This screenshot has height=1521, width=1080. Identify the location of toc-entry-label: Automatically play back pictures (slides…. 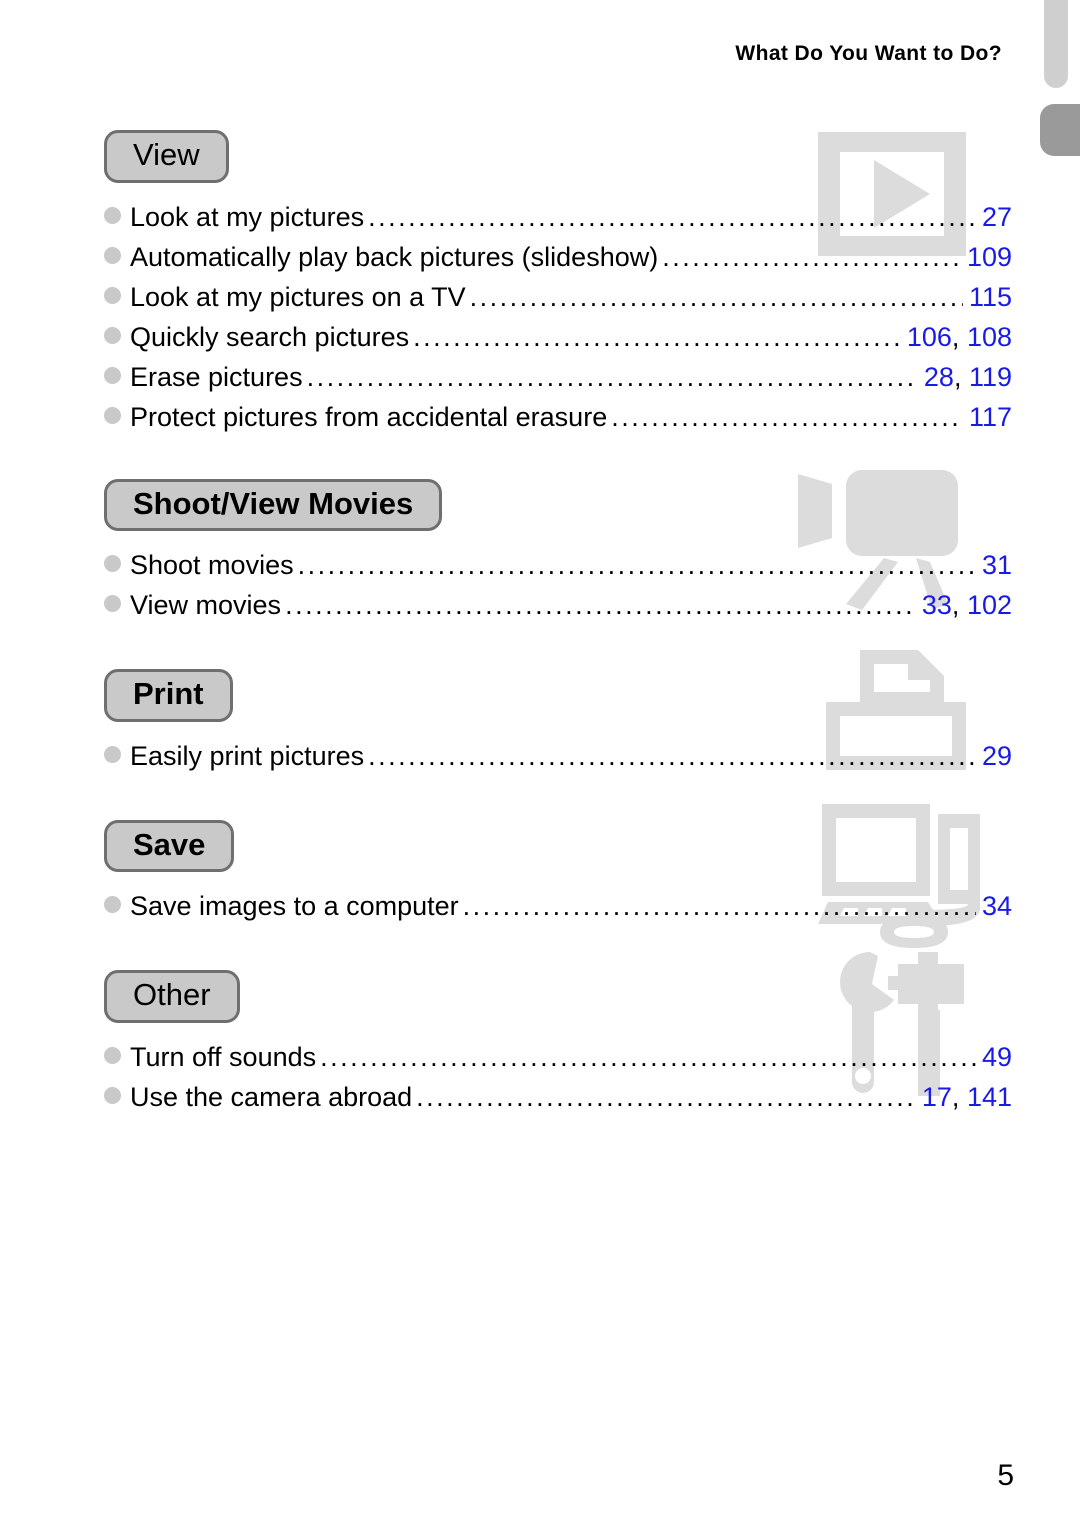
(394, 256).